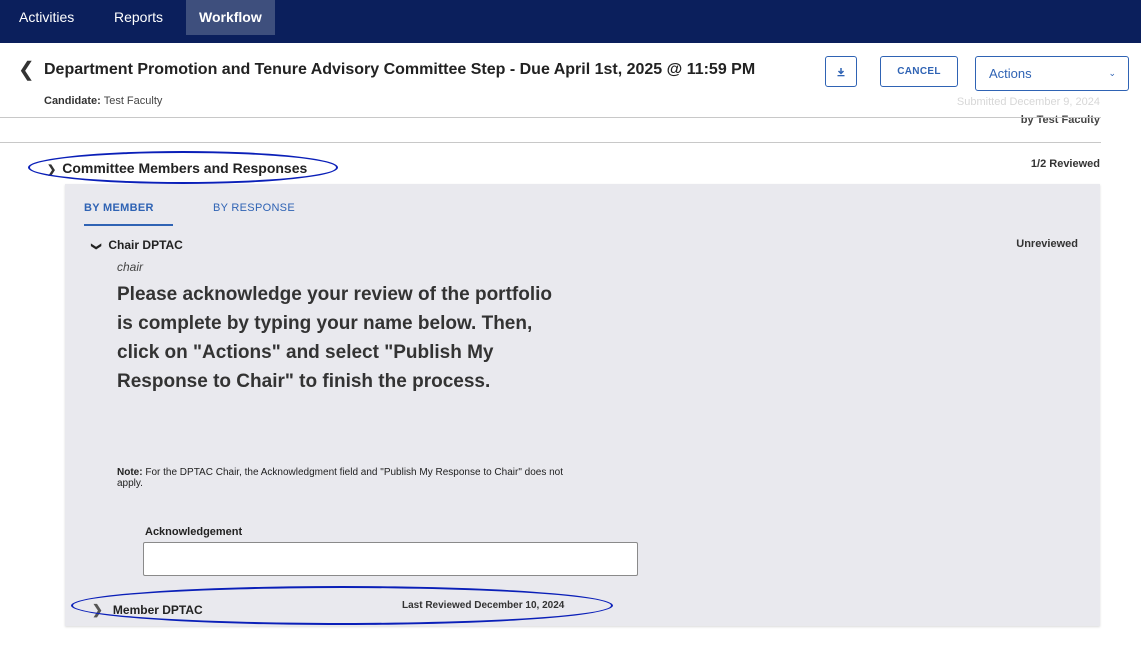  Describe the element at coordinates (133, 101) in the screenshot. I see `candidate-value: Test Faculty` at that location.